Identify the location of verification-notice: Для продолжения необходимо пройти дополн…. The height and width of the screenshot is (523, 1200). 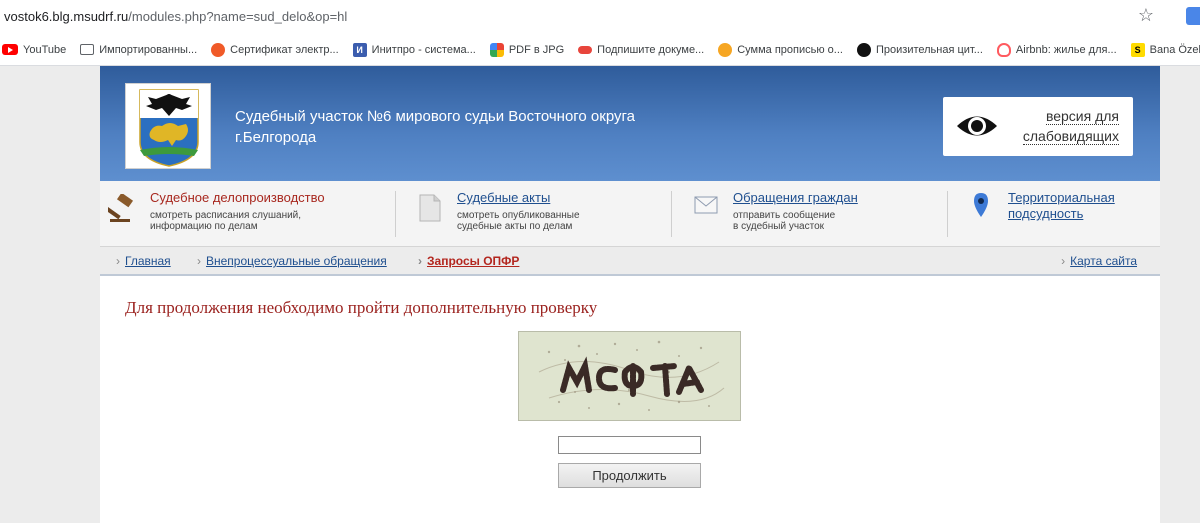
(361, 307).